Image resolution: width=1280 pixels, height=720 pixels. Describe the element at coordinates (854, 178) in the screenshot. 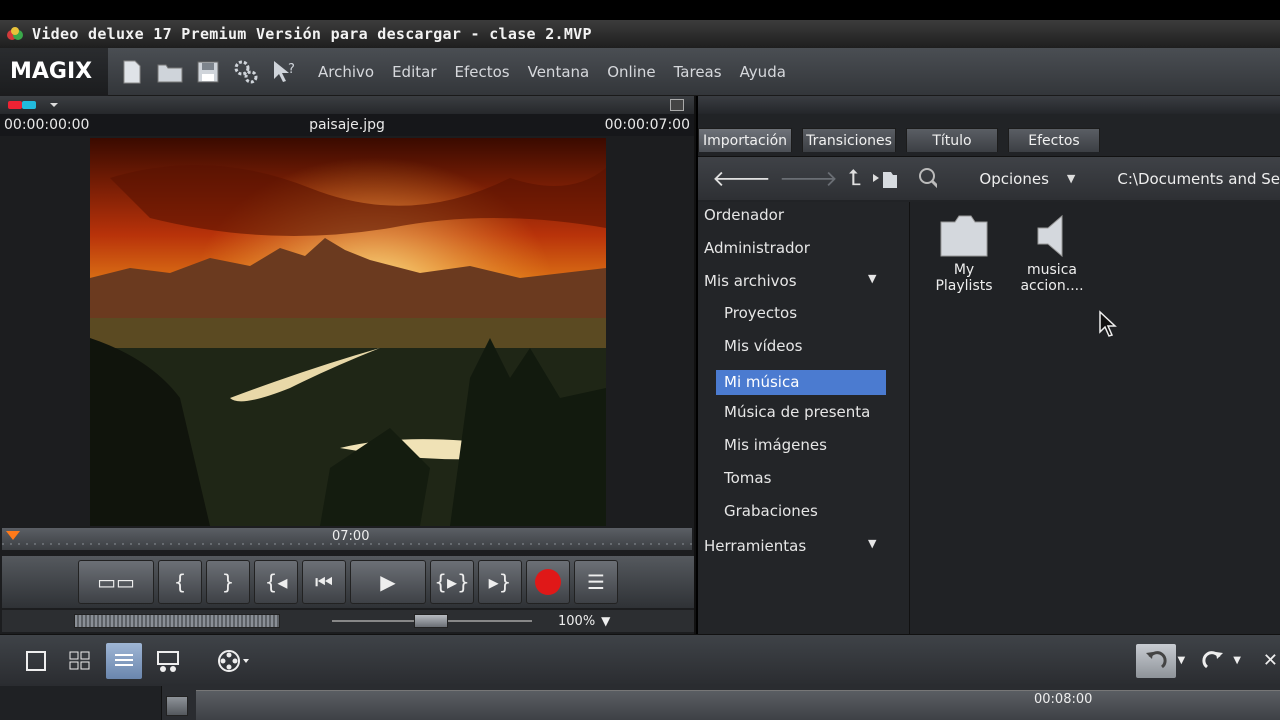

I see `up-folder-icon: ⮤` at that location.